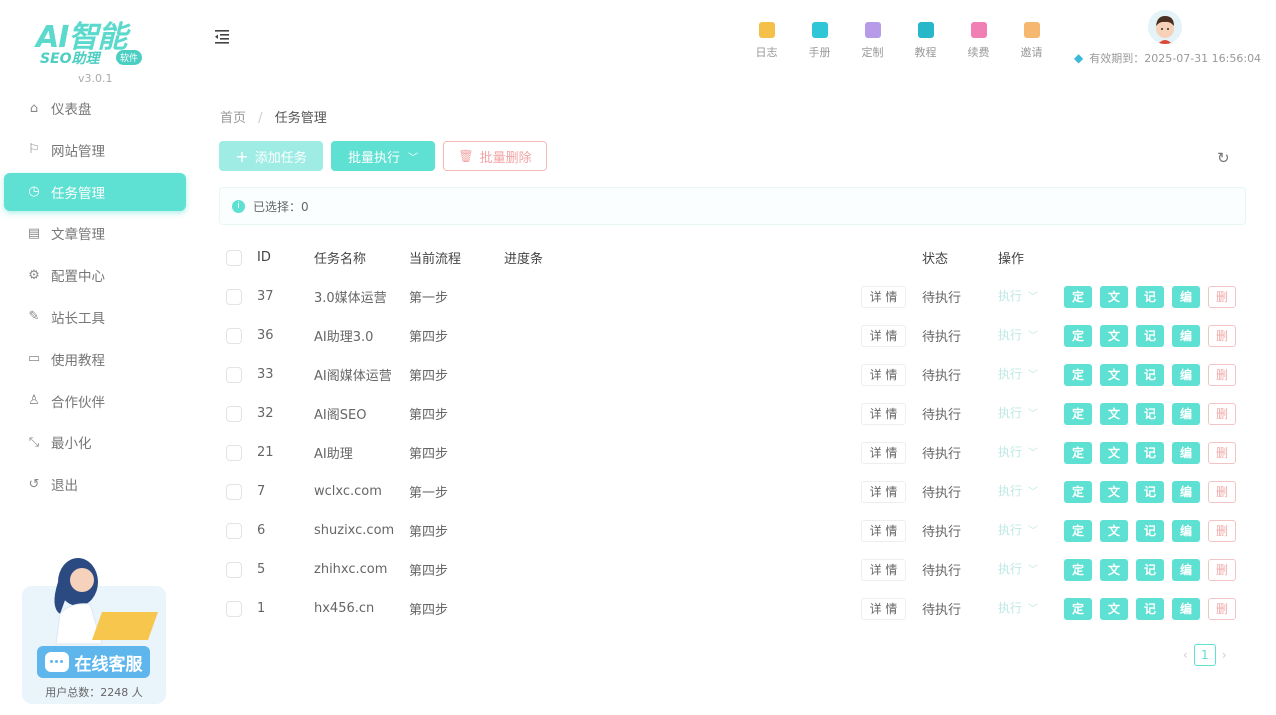  Describe the element at coordinates (1224, 655) in the screenshot. I see `next-page-button: ›` at that location.